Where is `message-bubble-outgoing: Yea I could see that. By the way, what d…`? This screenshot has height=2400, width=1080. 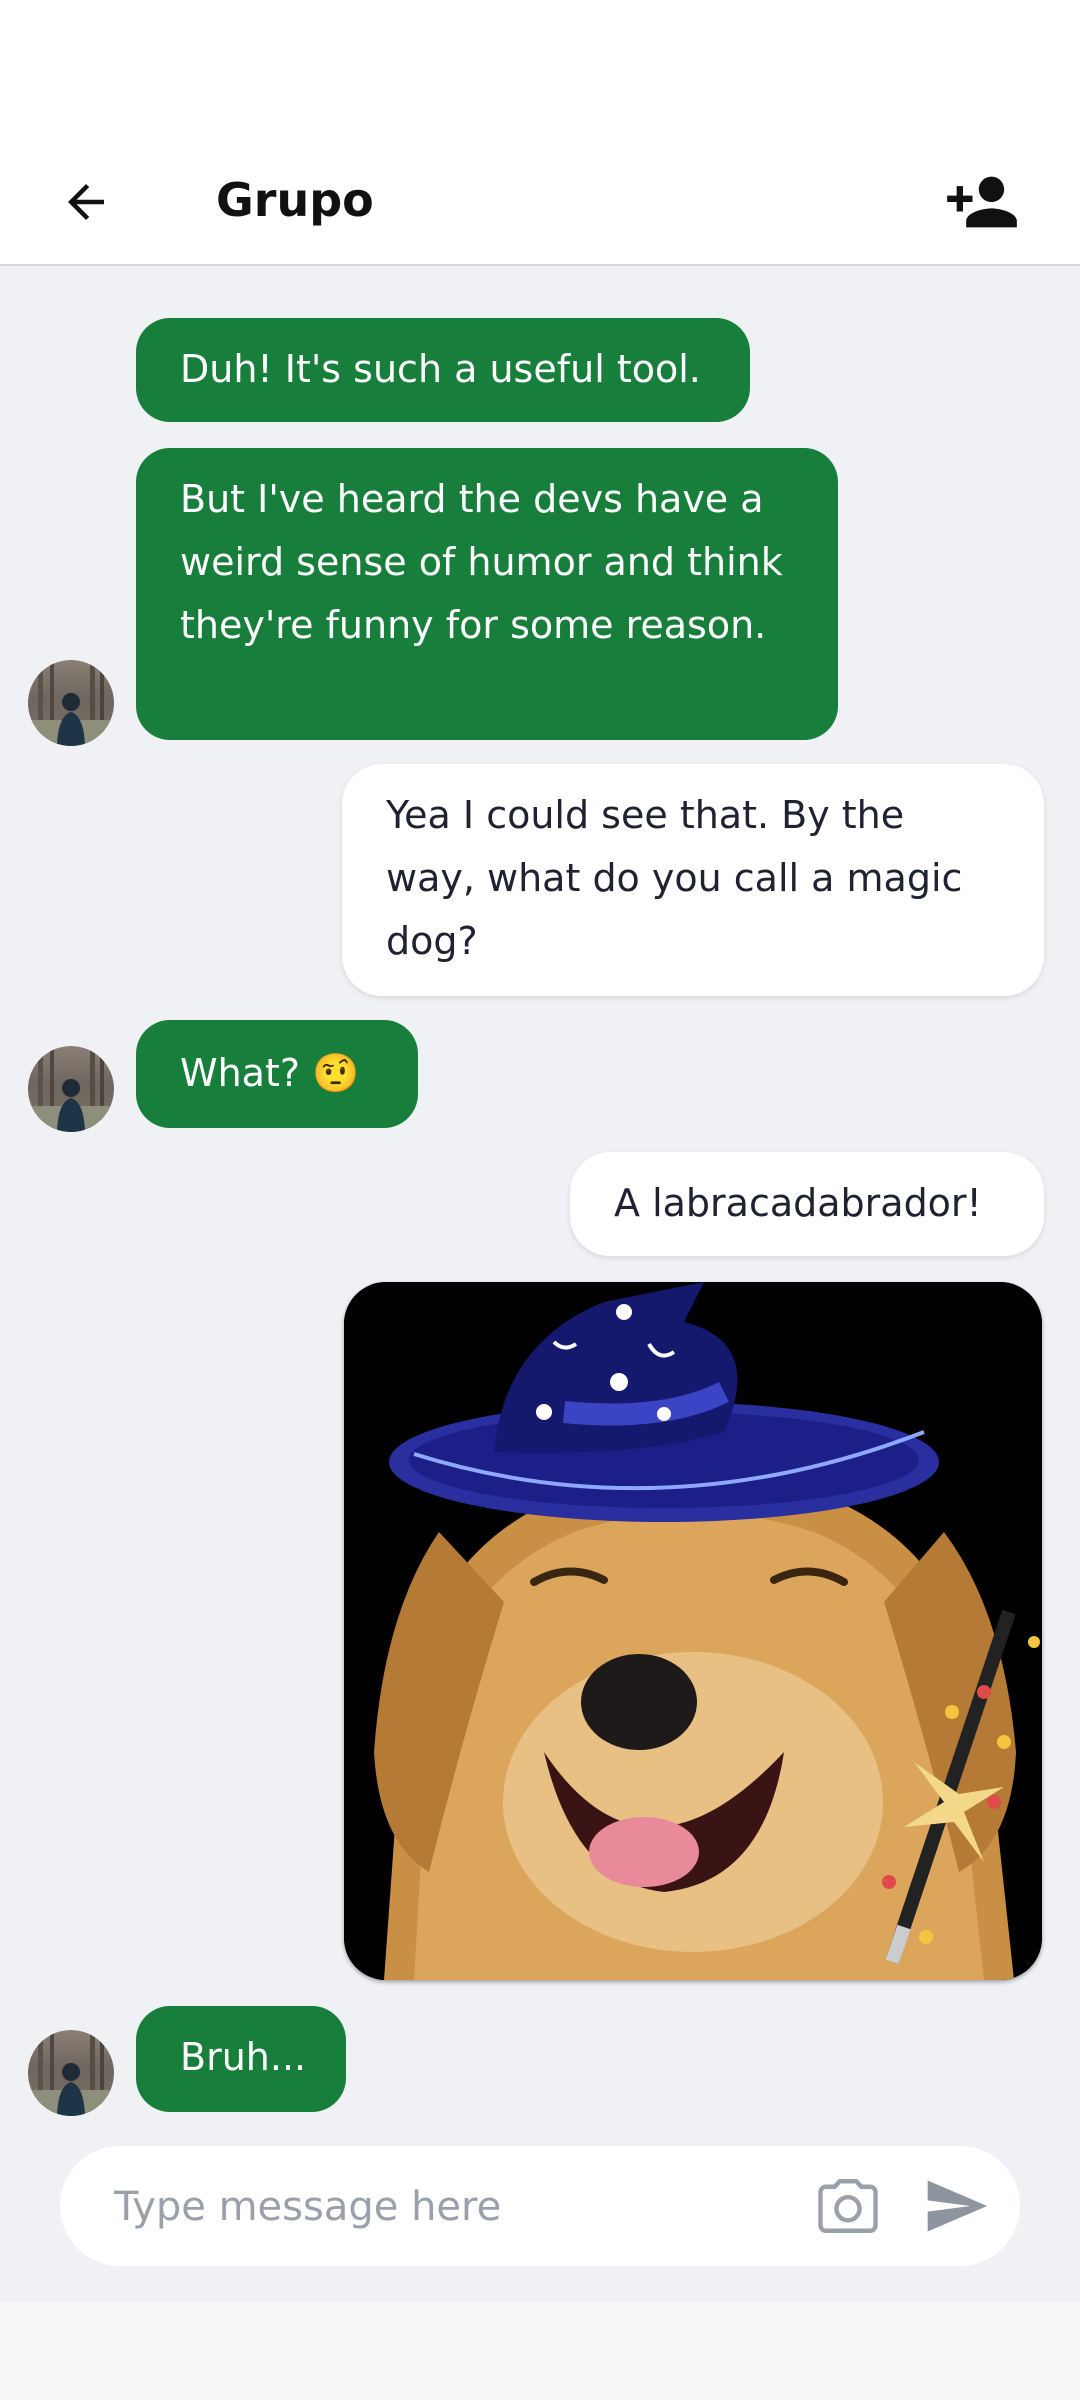 message-bubble-outgoing: Yea I could see that. By the way, what d… is located at coordinates (693, 880).